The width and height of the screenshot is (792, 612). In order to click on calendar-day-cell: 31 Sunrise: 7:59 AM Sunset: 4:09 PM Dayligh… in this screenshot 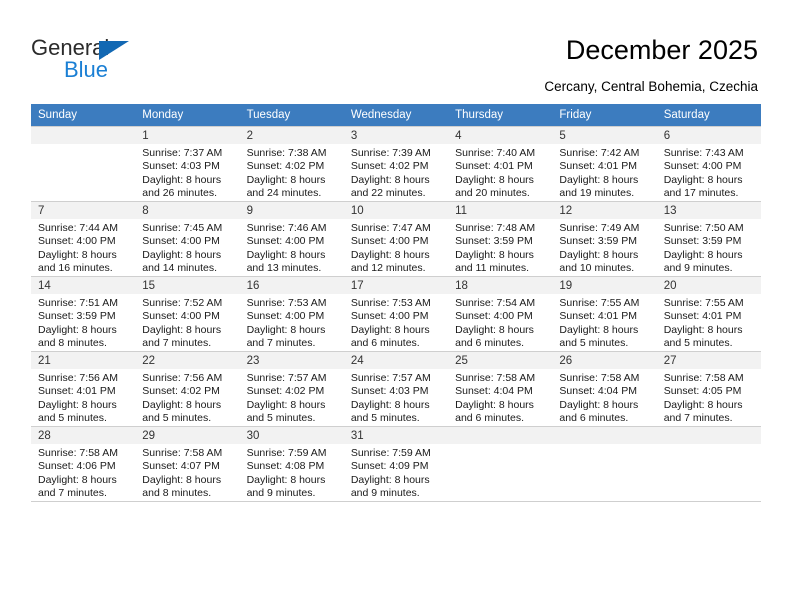, I will do `click(396, 464)`.